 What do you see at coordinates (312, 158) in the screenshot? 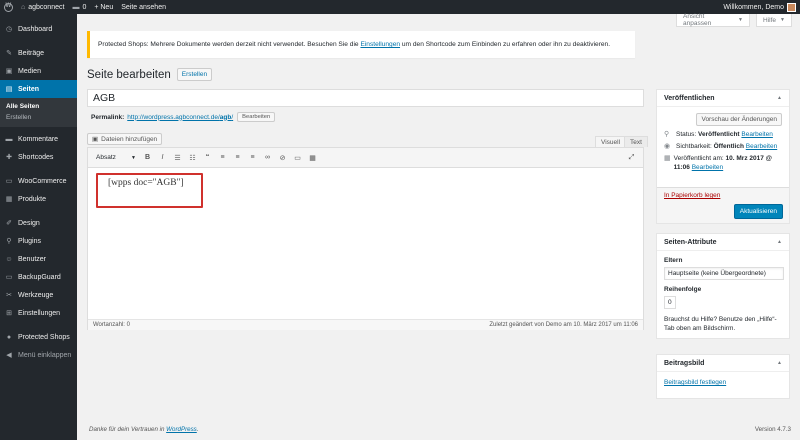
I see `toolbar-toggle-button: ▦` at bounding box center [312, 158].